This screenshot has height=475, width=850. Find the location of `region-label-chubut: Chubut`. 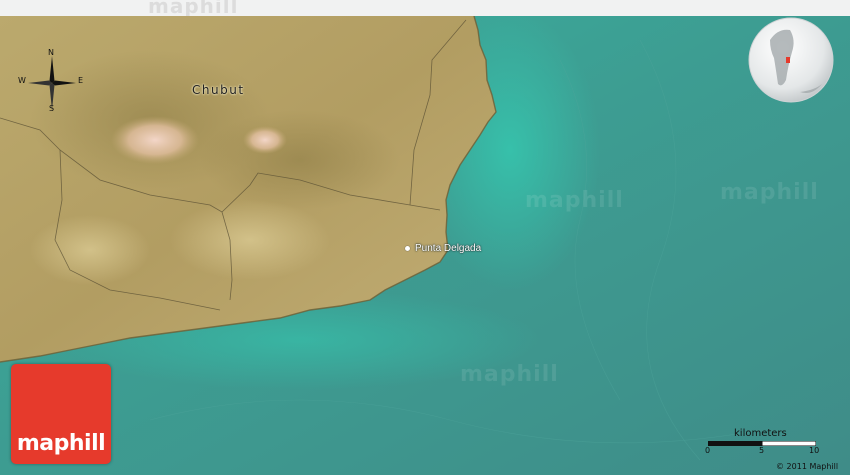

region-label-chubut: Chubut is located at coordinates (218, 90).